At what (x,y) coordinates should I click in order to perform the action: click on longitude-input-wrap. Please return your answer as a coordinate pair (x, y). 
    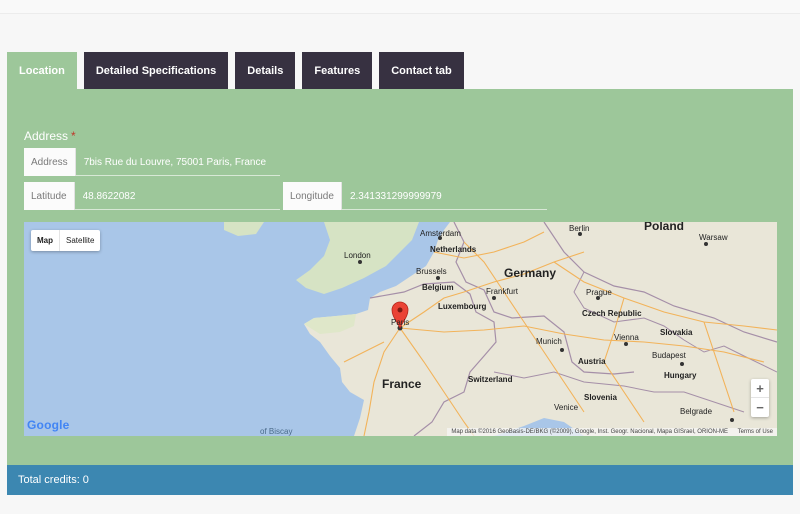
    Looking at the image, I should click on (444, 196).